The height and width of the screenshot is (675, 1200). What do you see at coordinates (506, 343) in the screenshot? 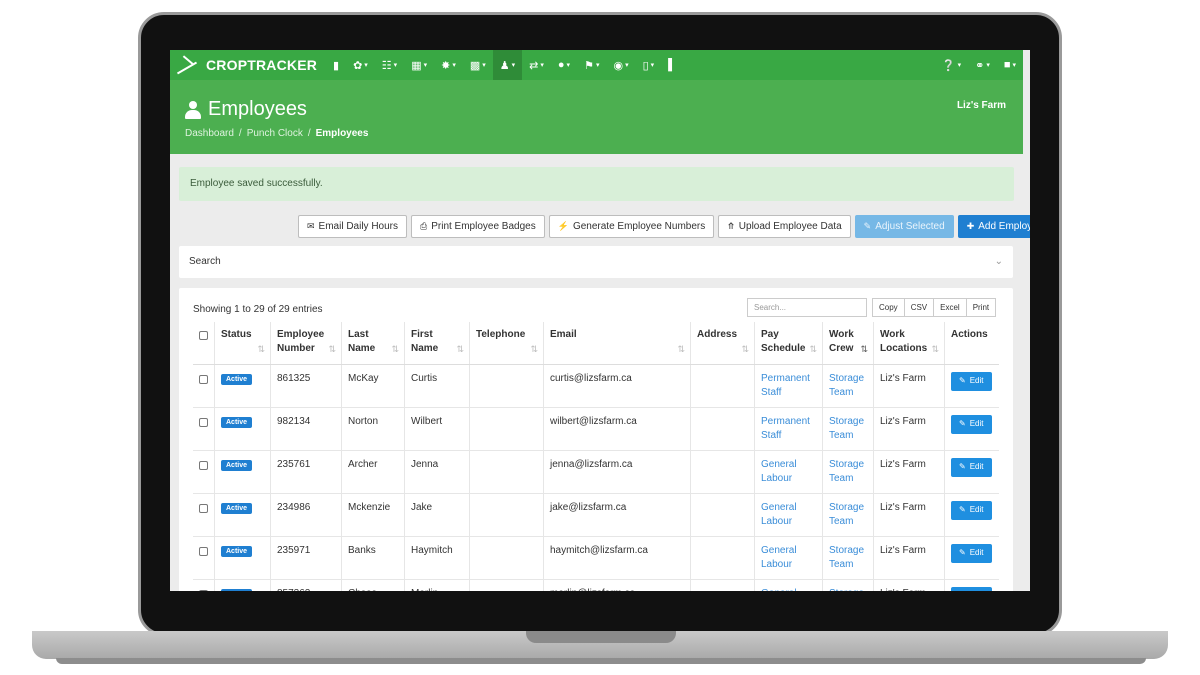
I see `telephone-header: Telephone ⇅` at bounding box center [506, 343].